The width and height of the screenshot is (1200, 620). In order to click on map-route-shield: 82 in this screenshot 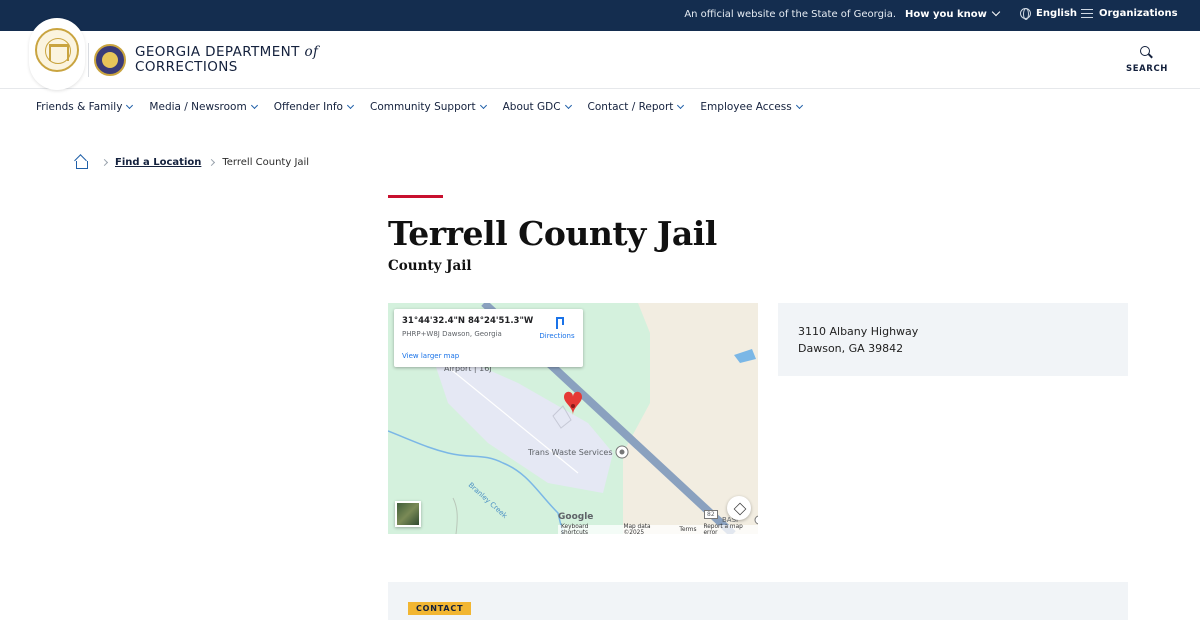, I will do `click(711, 514)`.